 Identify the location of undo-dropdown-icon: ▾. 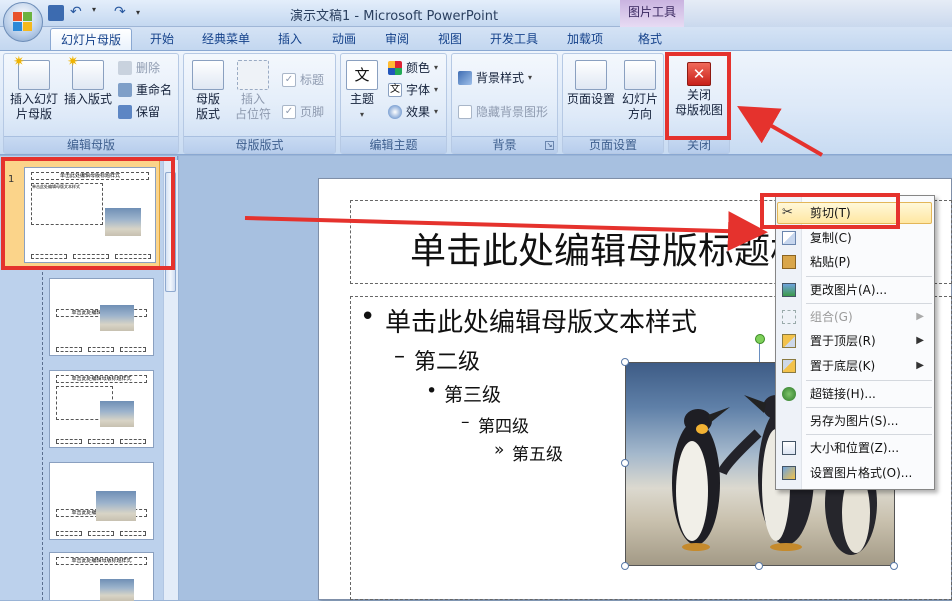
(100, 13).